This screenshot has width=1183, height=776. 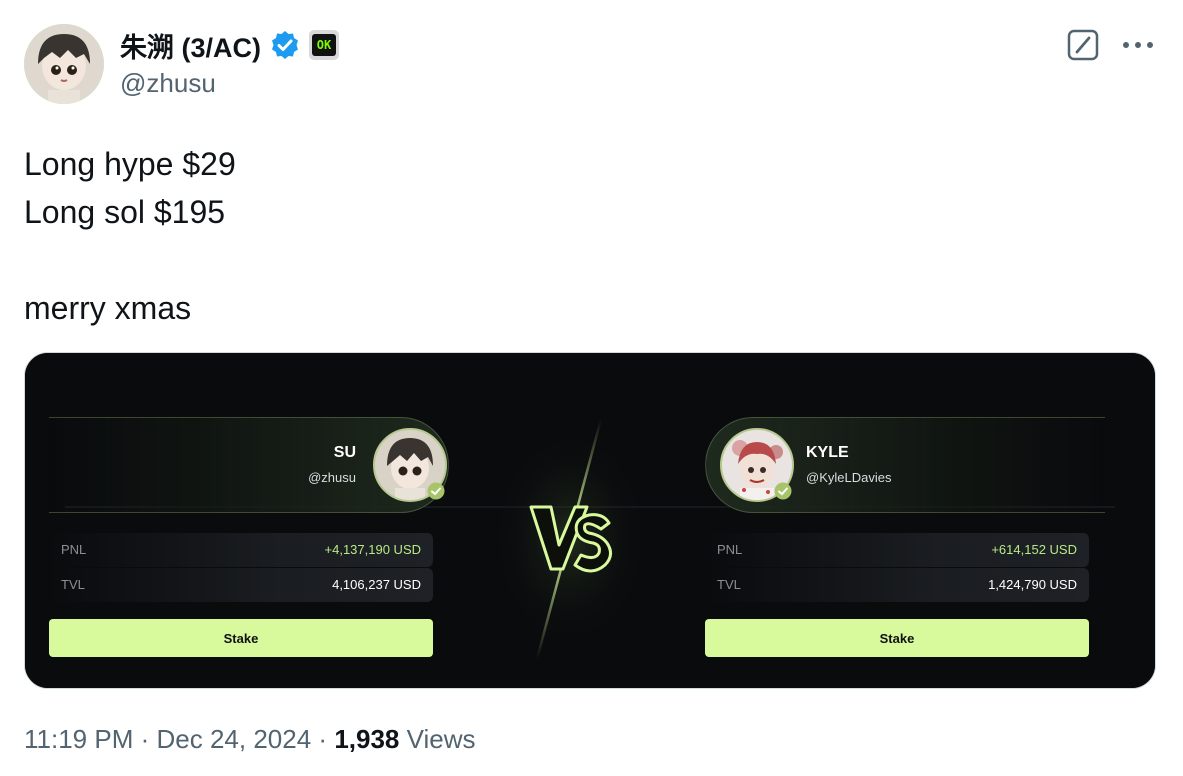 I want to click on left-pnl-value: +4,137,190 USD, so click(x=372, y=549).